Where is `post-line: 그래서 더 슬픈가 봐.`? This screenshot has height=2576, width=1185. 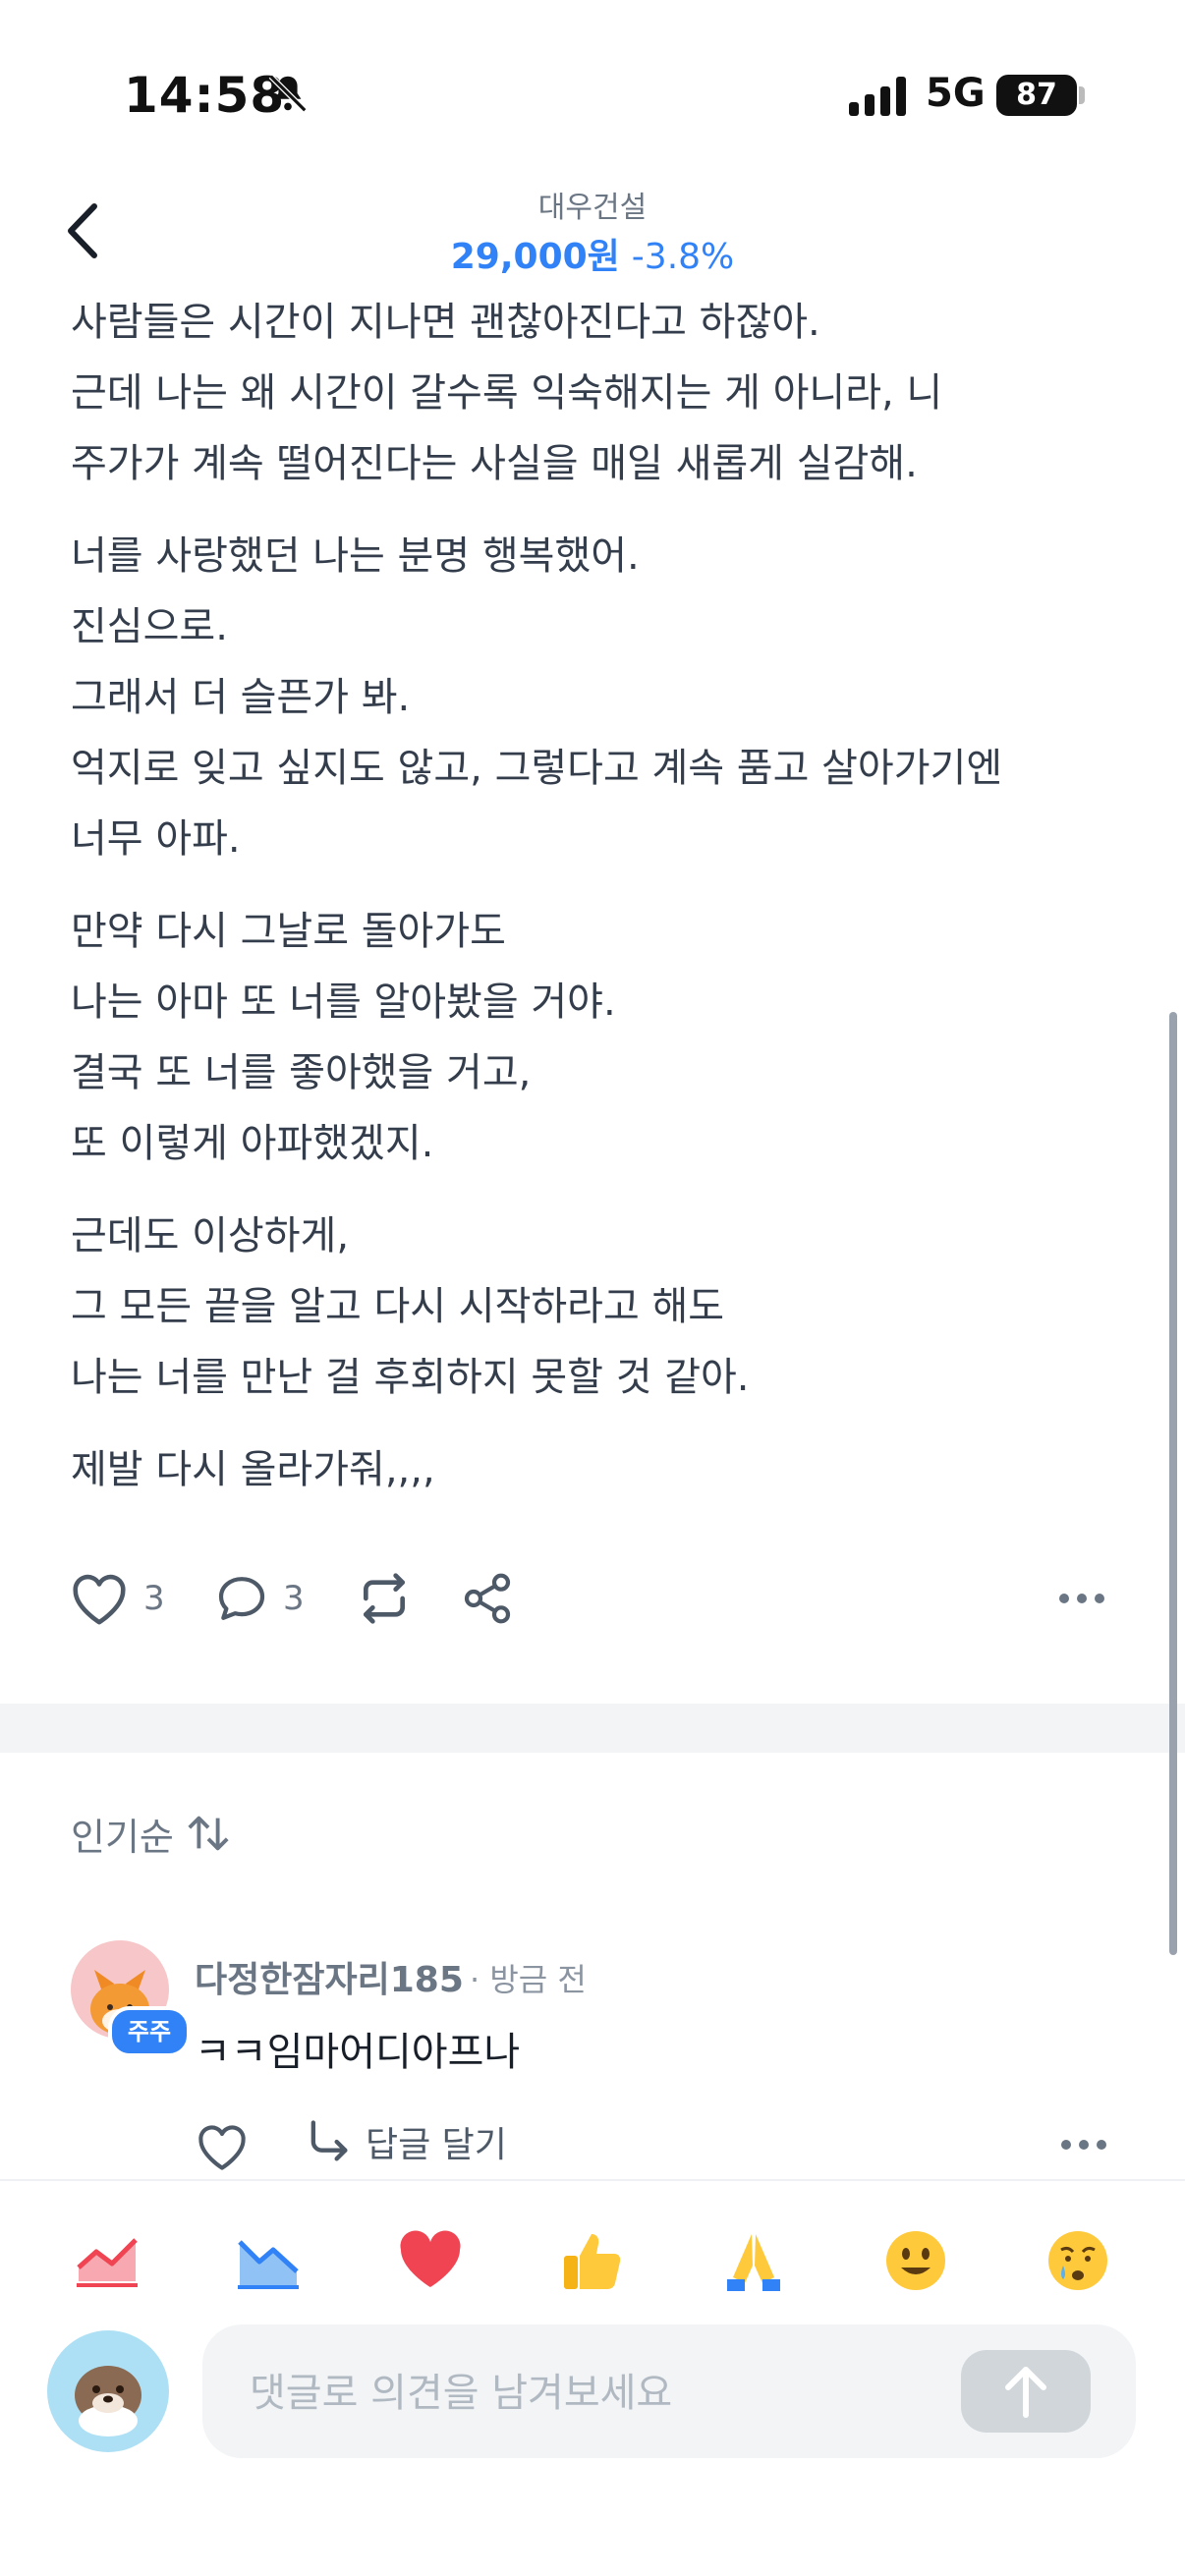
post-line: 그래서 더 슬픈가 봐. is located at coordinates (241, 697).